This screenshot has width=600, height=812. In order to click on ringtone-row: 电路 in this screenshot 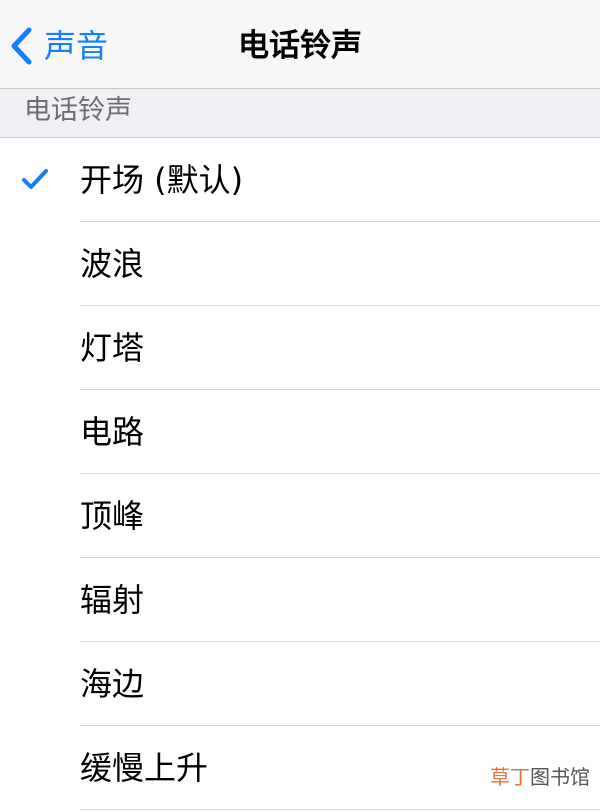, I will do `click(300, 432)`.